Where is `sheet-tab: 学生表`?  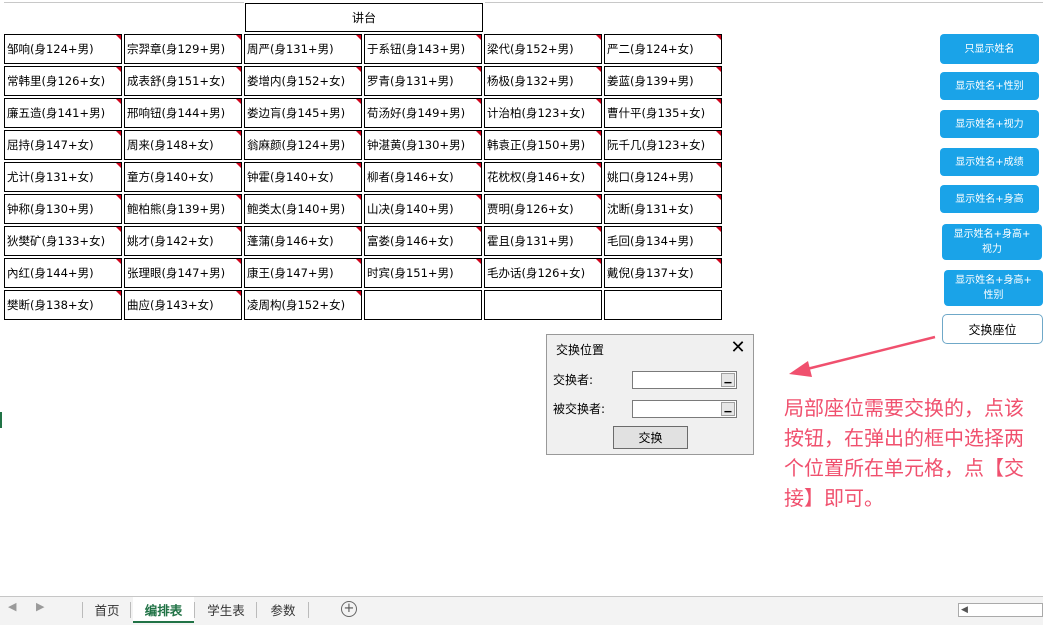 sheet-tab: 学生表 is located at coordinates (226, 609).